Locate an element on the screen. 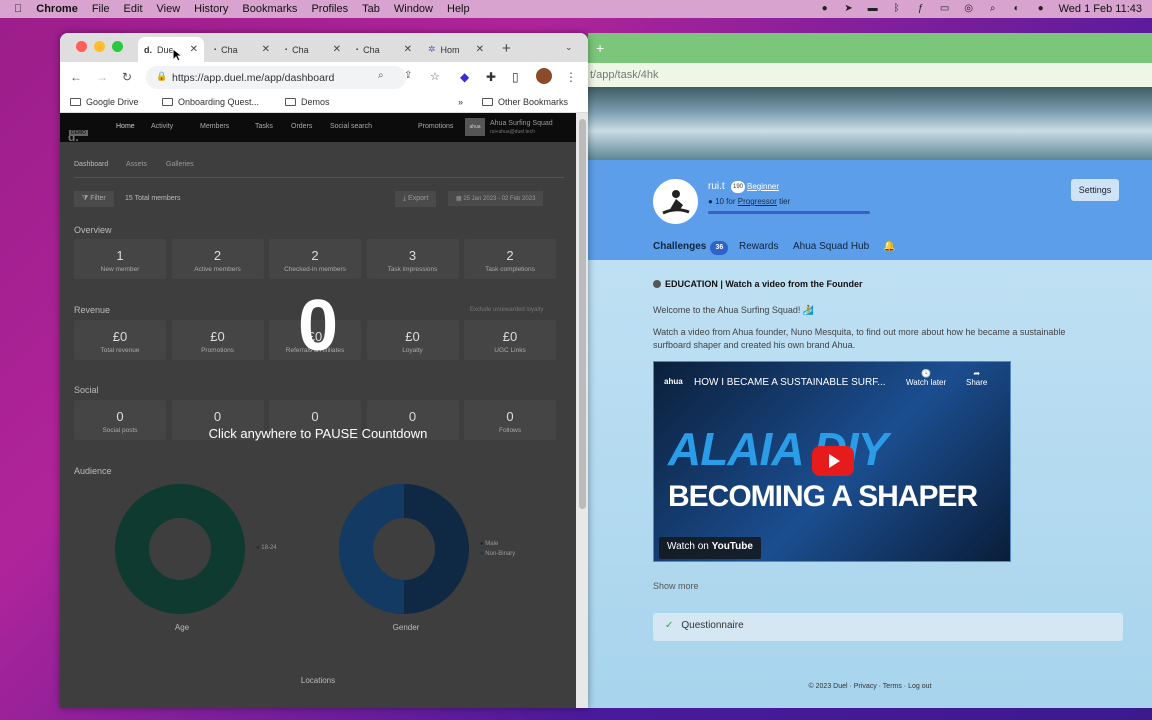  profile-avatar is located at coordinates (544, 76).